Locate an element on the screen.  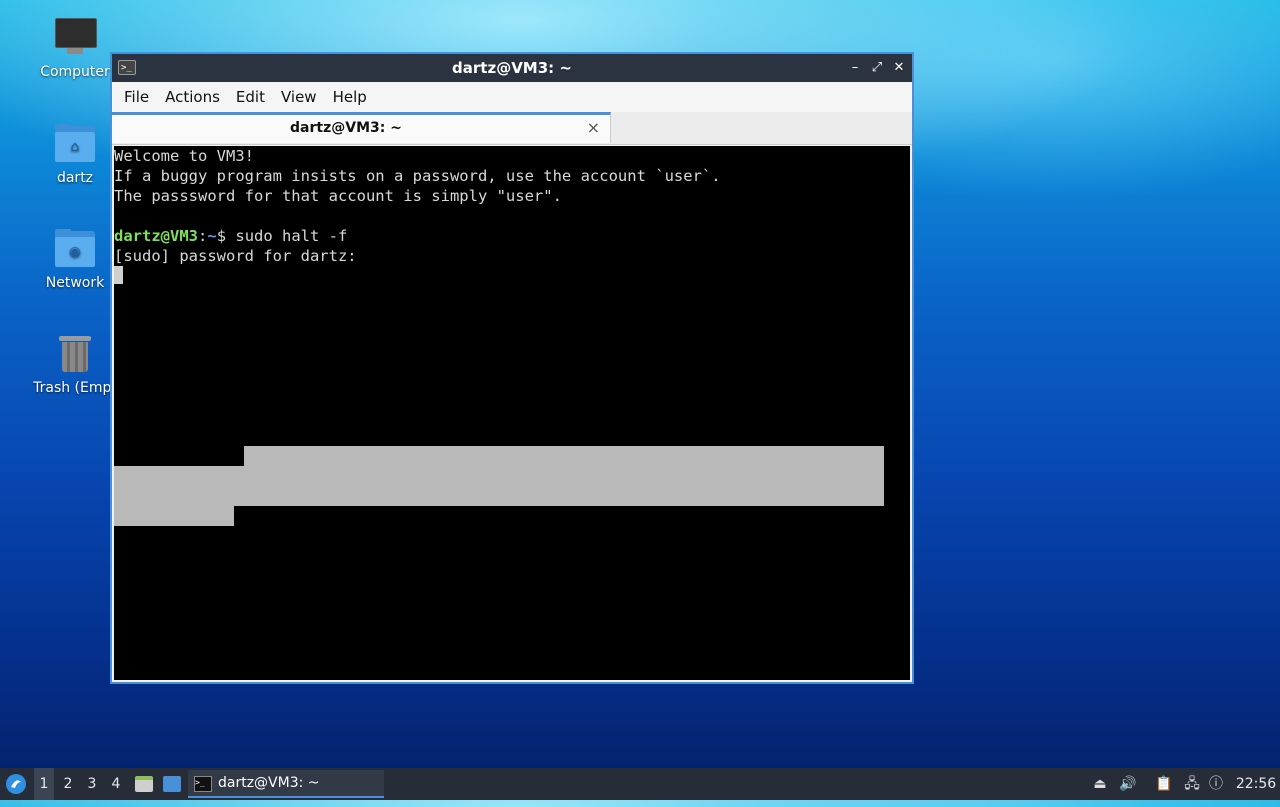
home-folder-icon: ⌂ is located at coordinates (75, 144).